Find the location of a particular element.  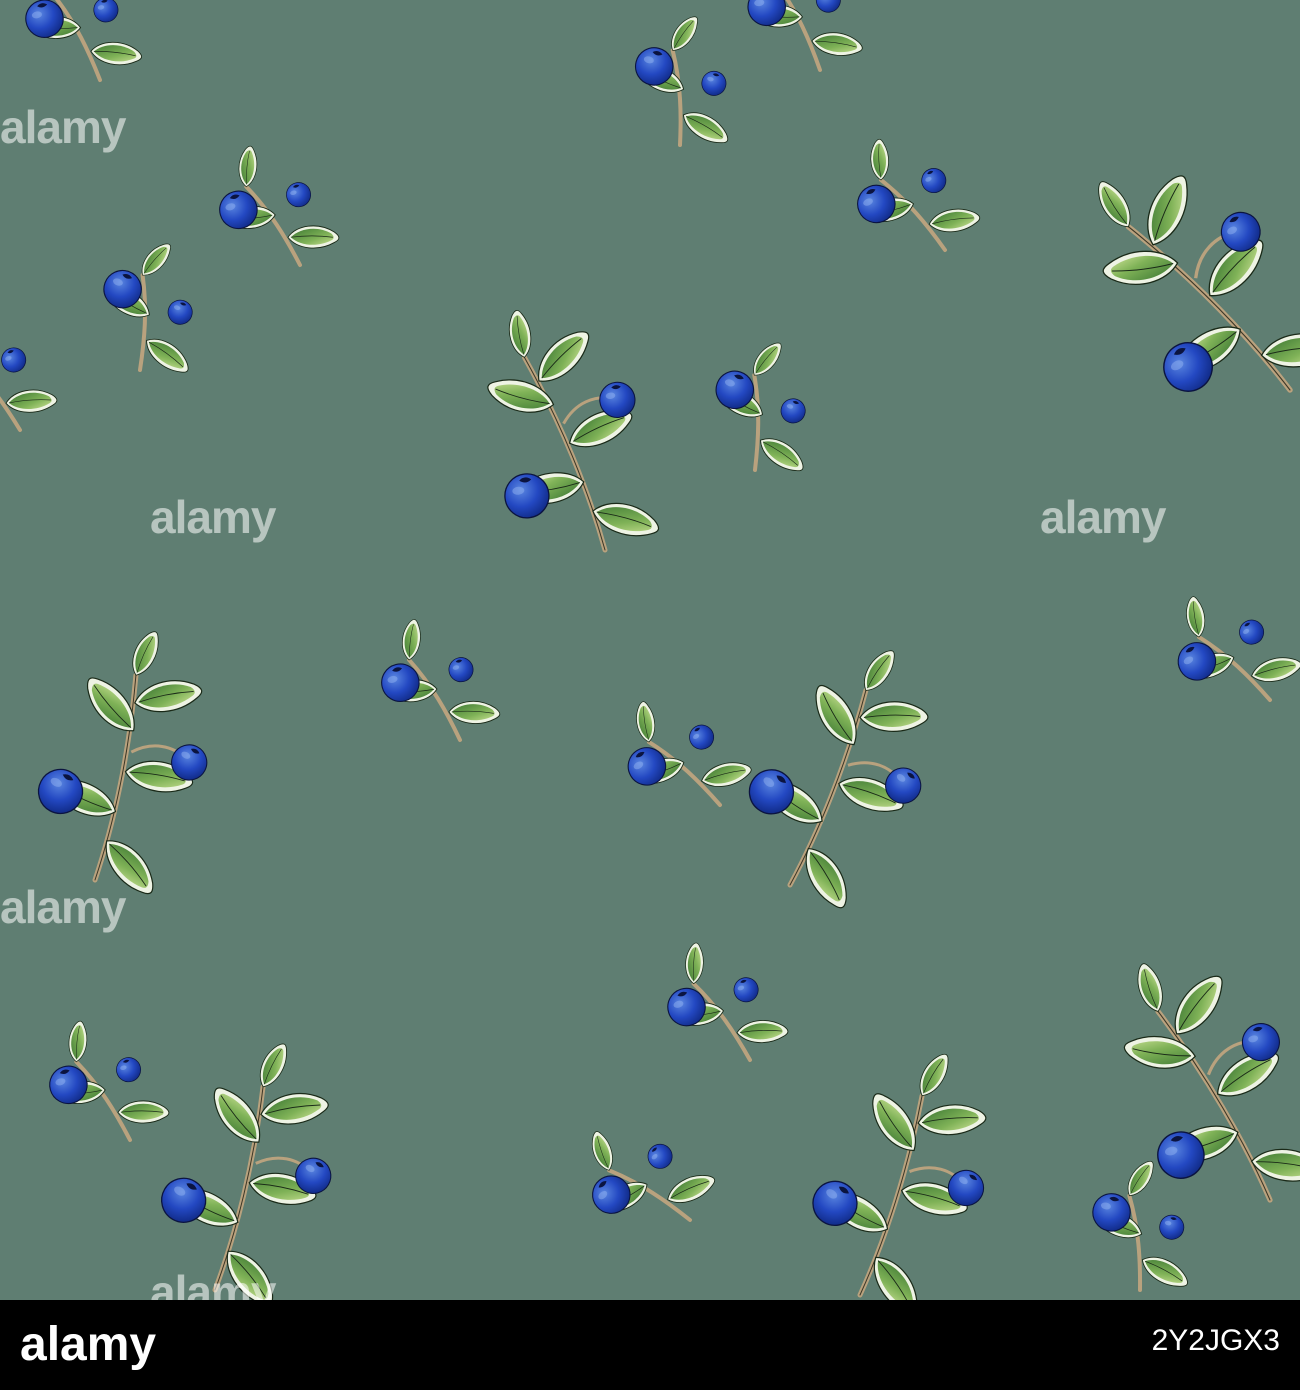

svg-text: alamy is located at coordinates (88, 1344).